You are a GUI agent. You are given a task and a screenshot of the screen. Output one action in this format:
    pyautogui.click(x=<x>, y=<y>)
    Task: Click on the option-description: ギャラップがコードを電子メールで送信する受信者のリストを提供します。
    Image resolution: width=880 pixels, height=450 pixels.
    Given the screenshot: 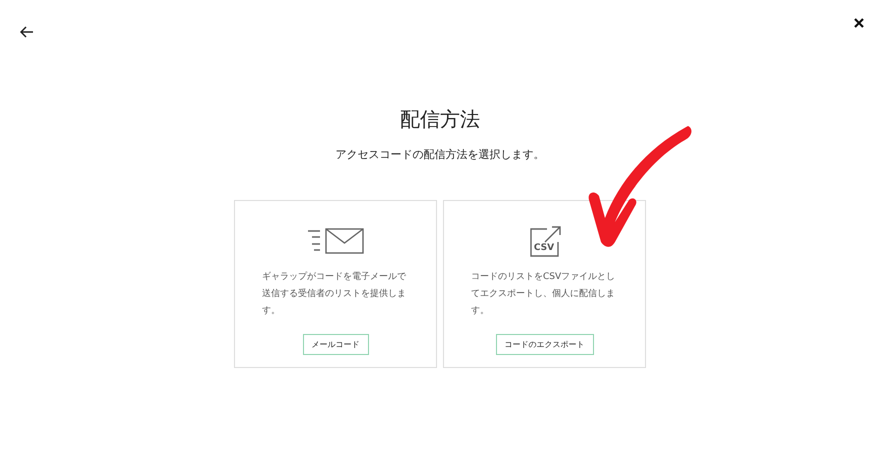 What is the action you would take?
    pyautogui.click(x=334, y=294)
    